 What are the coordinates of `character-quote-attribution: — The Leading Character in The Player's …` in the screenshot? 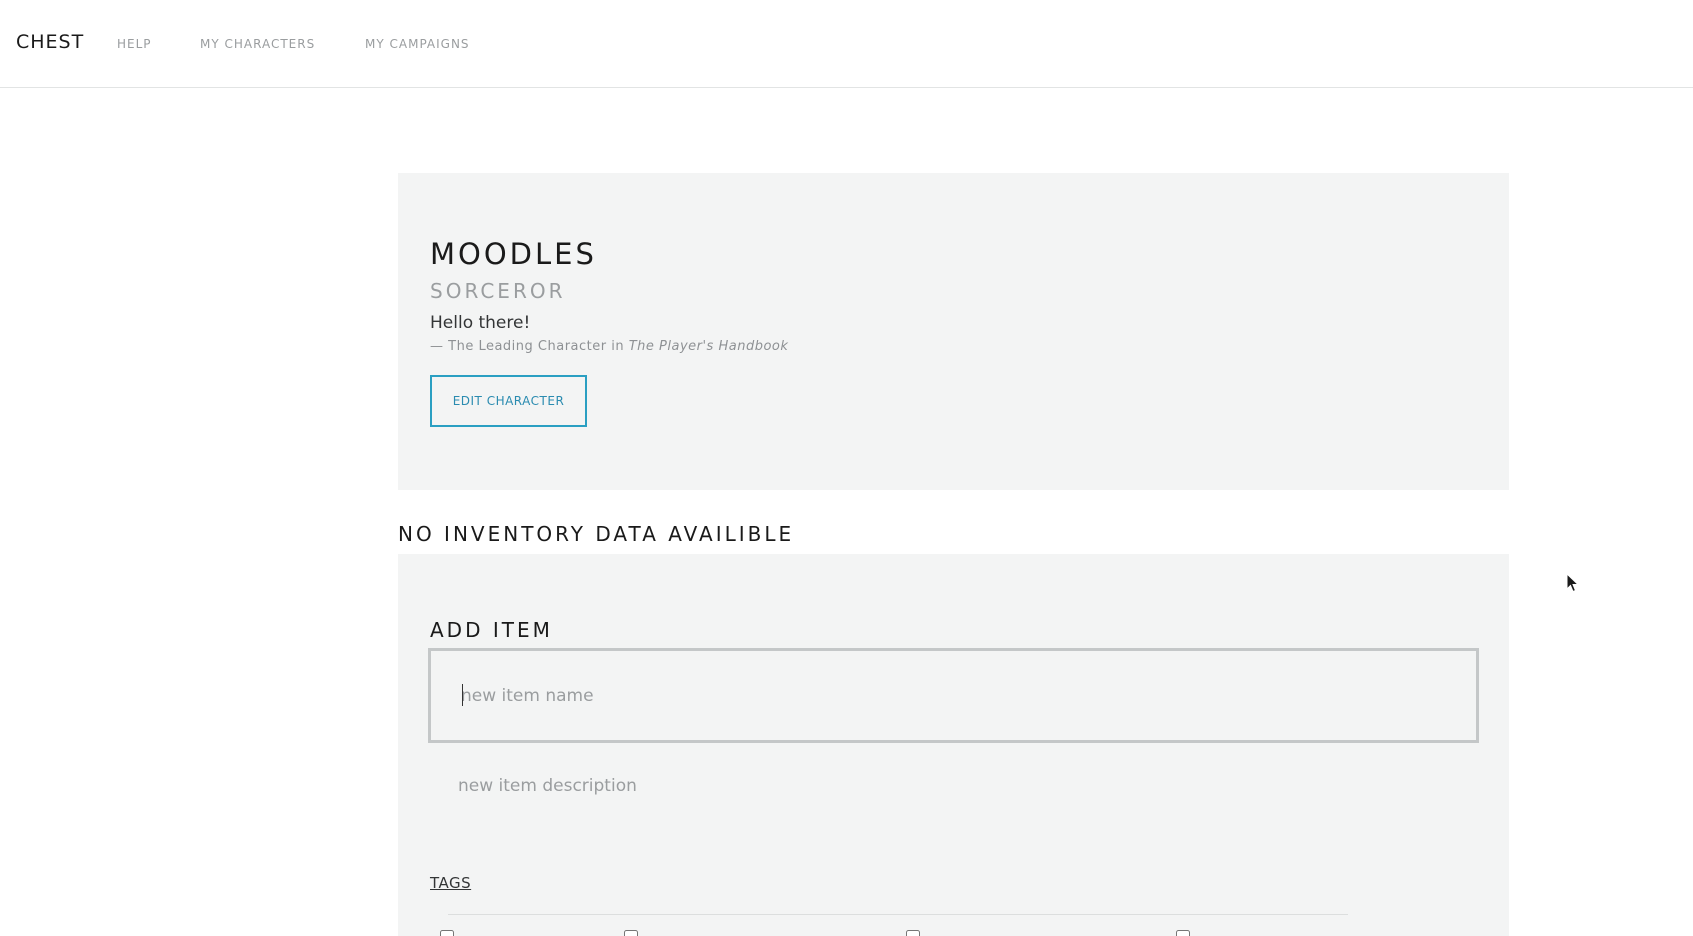 It's located at (609, 346).